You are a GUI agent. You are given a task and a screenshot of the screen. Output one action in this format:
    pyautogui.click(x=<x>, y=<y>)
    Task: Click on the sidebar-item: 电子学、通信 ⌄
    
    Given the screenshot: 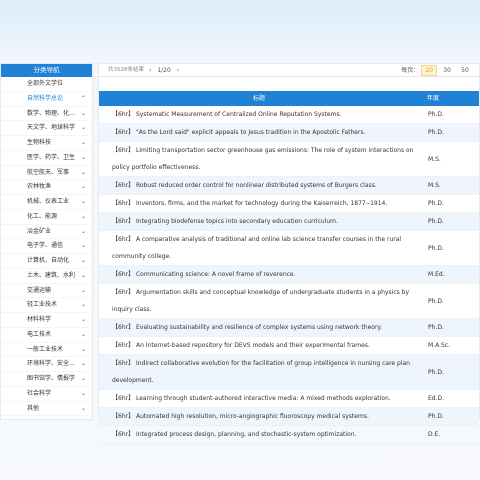 What is the action you would take?
    pyautogui.click(x=46, y=246)
    